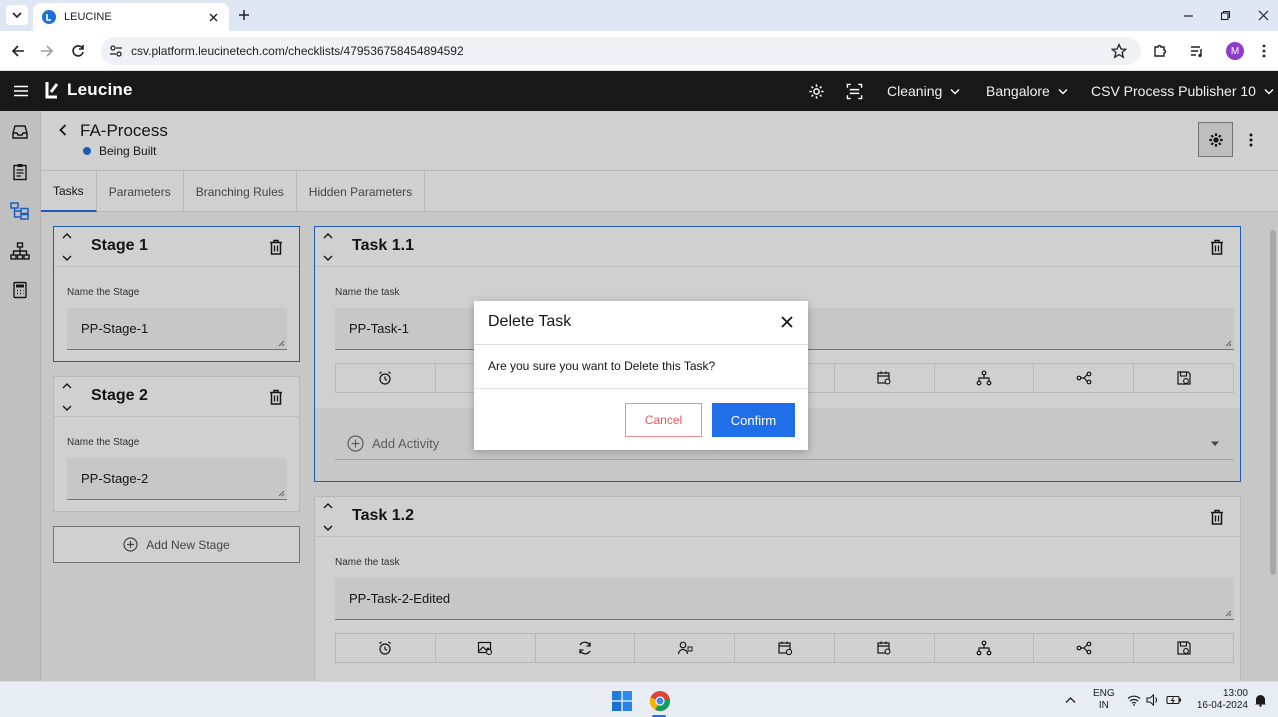  I want to click on wifi-icon, so click(1134, 700).